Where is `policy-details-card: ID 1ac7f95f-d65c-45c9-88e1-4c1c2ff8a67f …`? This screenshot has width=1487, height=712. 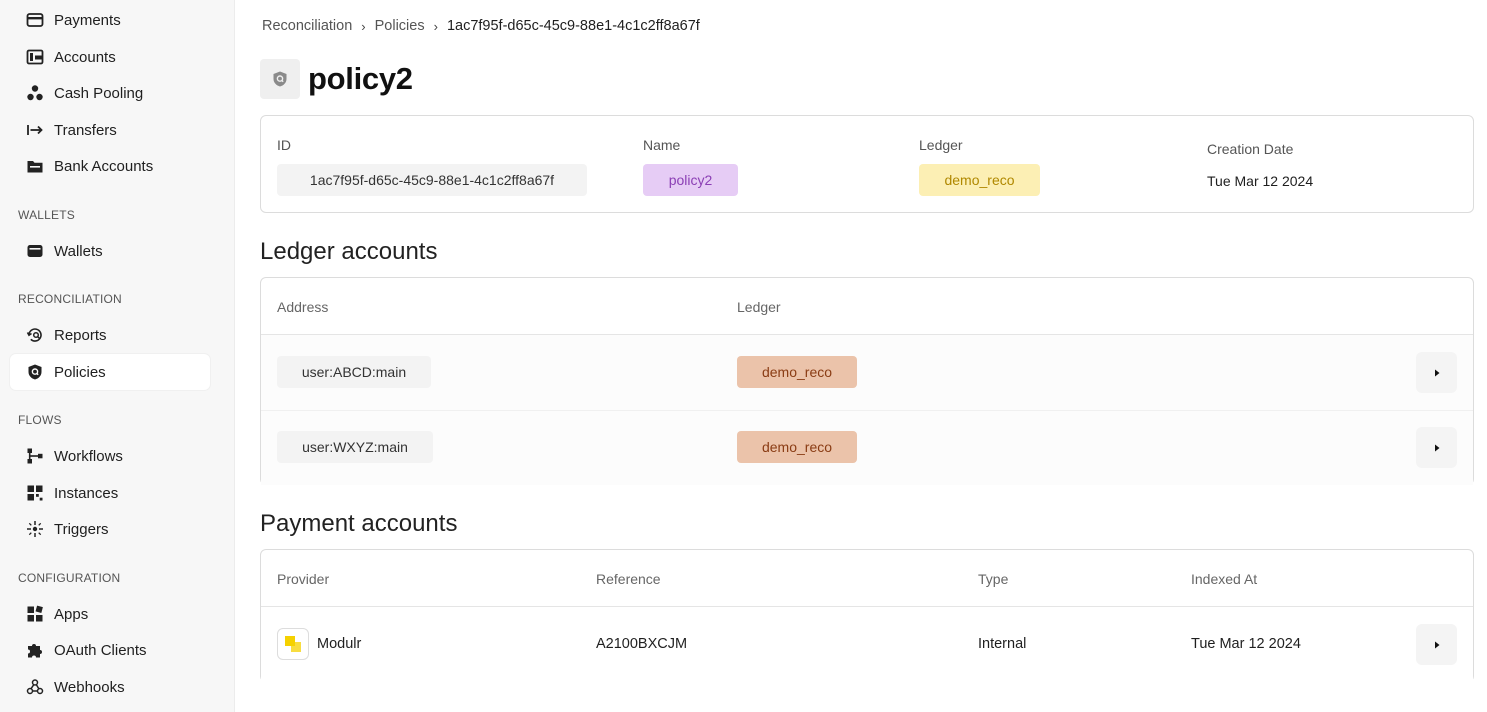 policy-details-card: ID 1ac7f95f-d65c-45c9-88e1-4c1c2ff8a67f … is located at coordinates (867, 164).